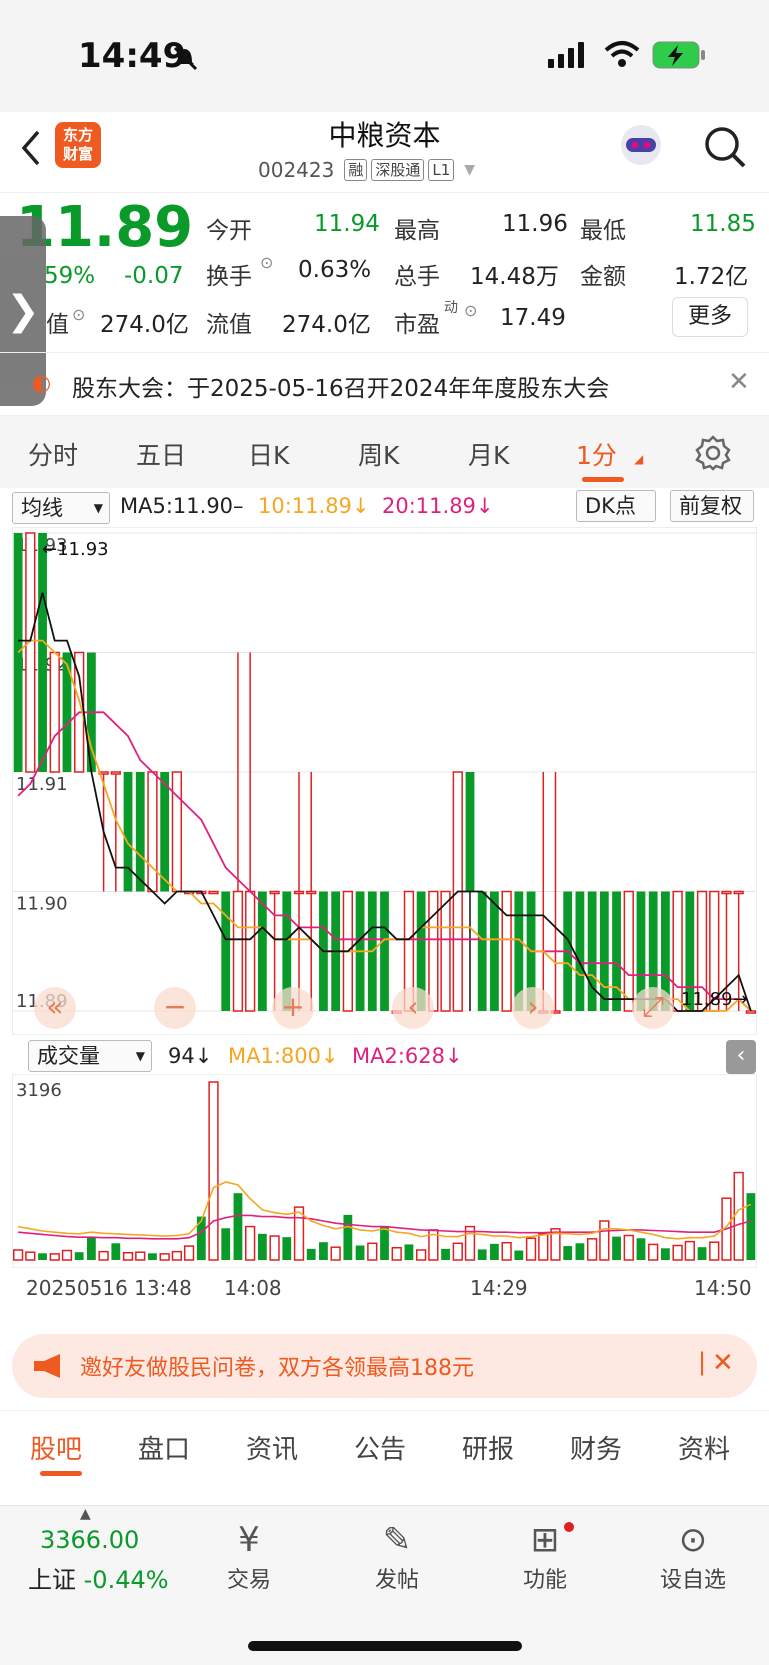  I want to click on stock-code: 002423, so click(296, 170).